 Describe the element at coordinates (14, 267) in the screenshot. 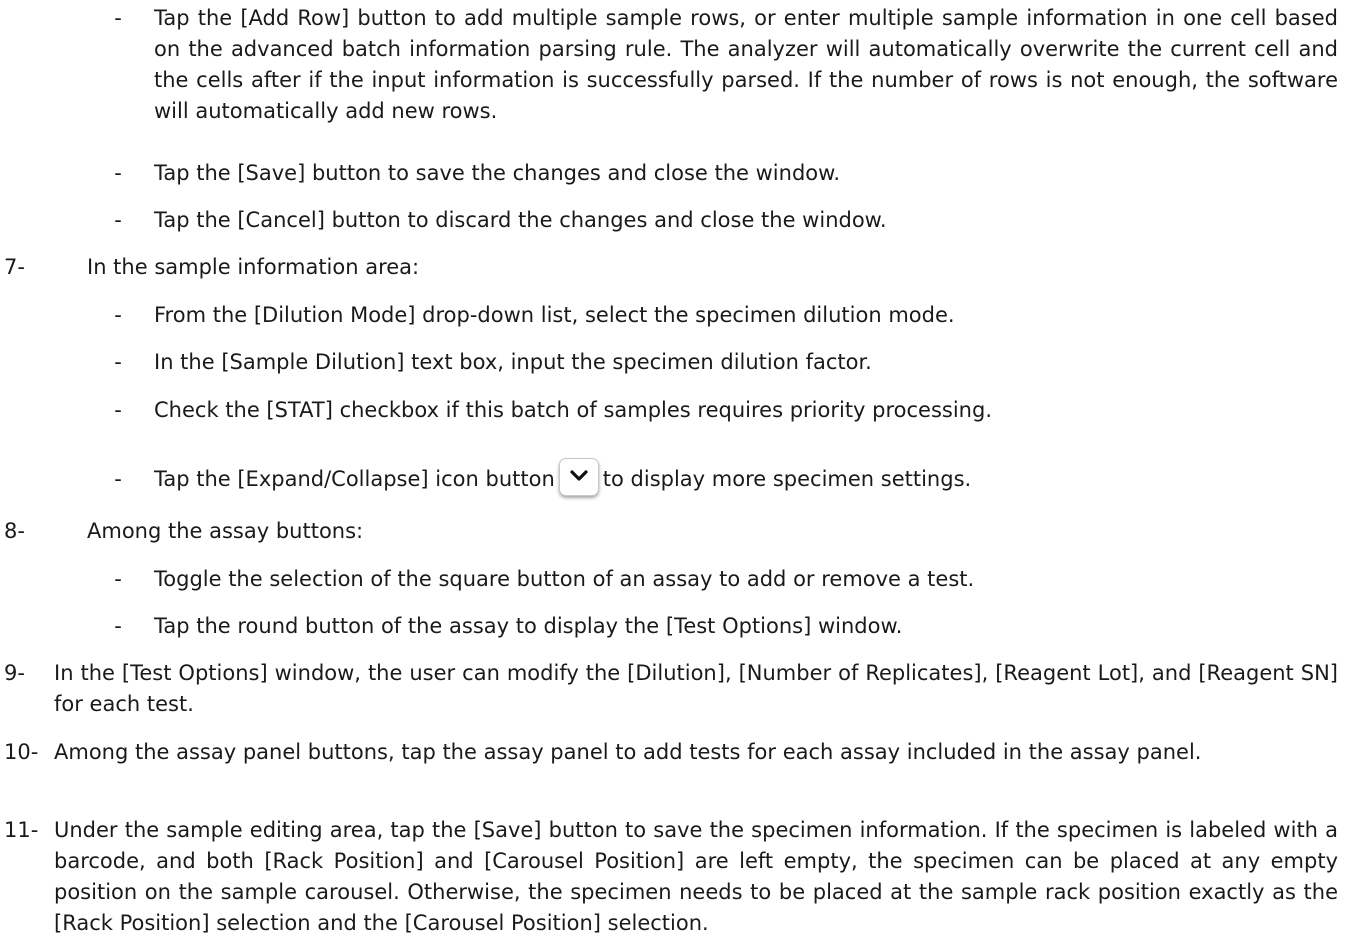

I see `step-number: 7-` at that location.